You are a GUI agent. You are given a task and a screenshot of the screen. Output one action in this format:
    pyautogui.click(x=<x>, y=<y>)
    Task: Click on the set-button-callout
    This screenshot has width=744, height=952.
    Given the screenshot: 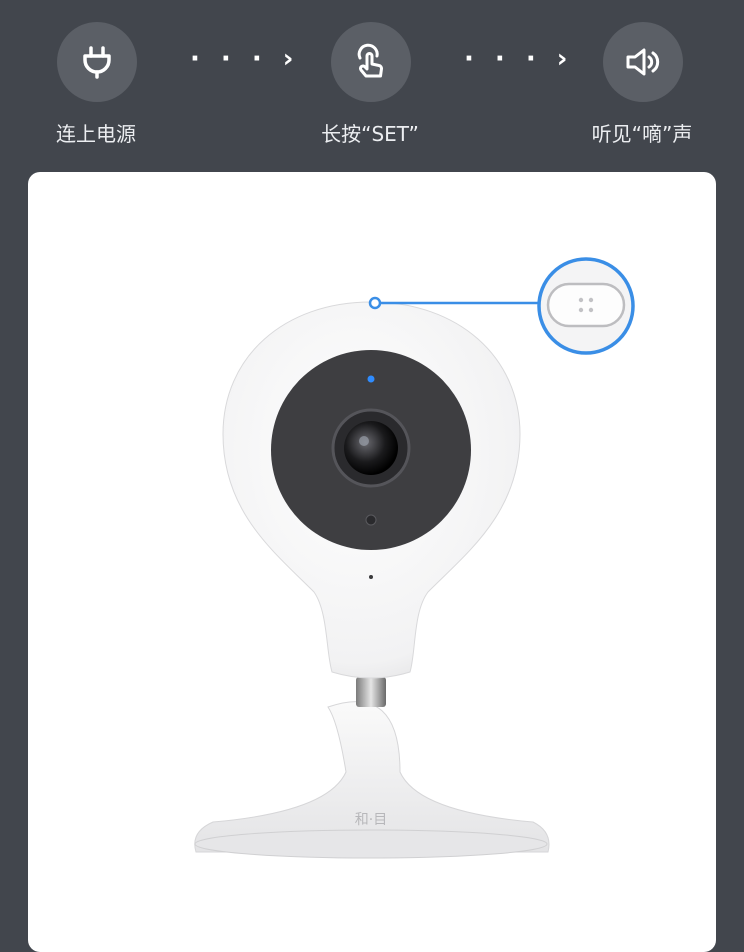 What is the action you would take?
    pyautogui.click(x=586, y=306)
    